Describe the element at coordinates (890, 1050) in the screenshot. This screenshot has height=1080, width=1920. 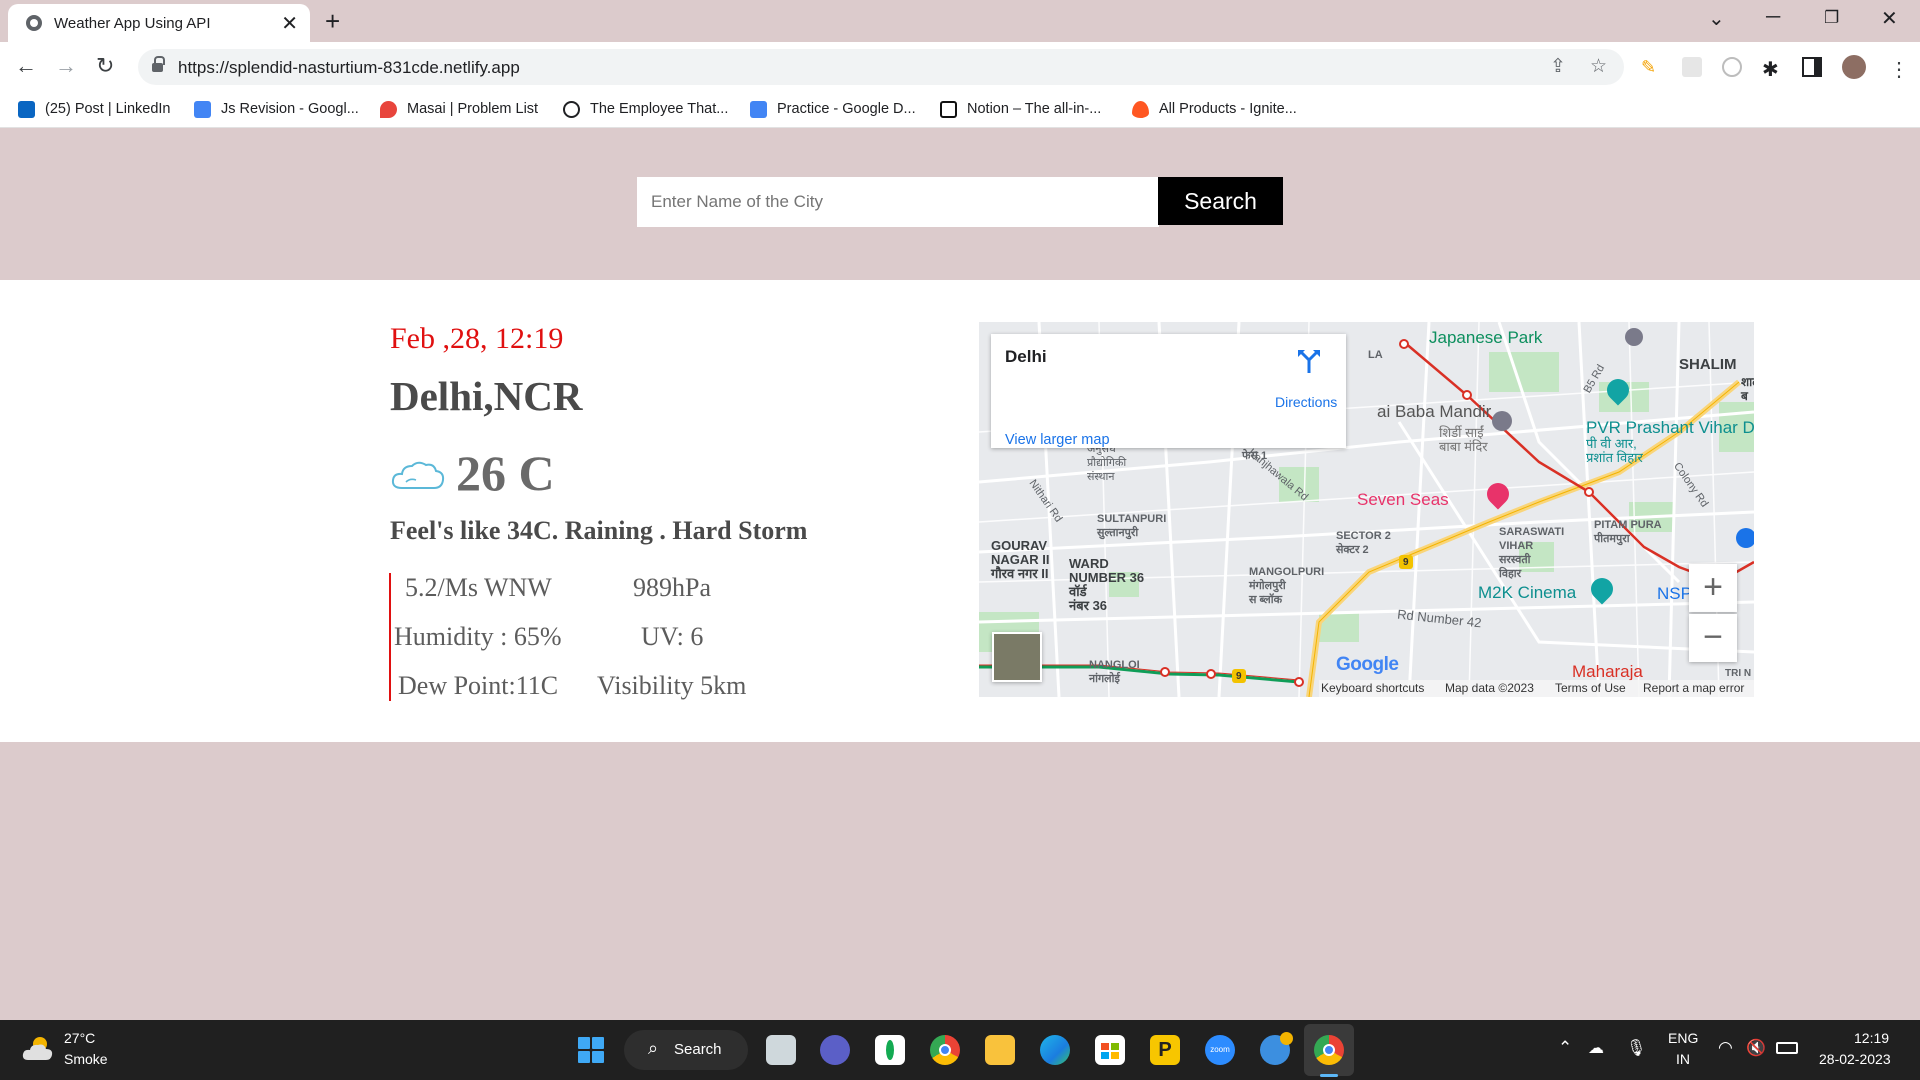
I see `mongodb-compass-icon` at that location.